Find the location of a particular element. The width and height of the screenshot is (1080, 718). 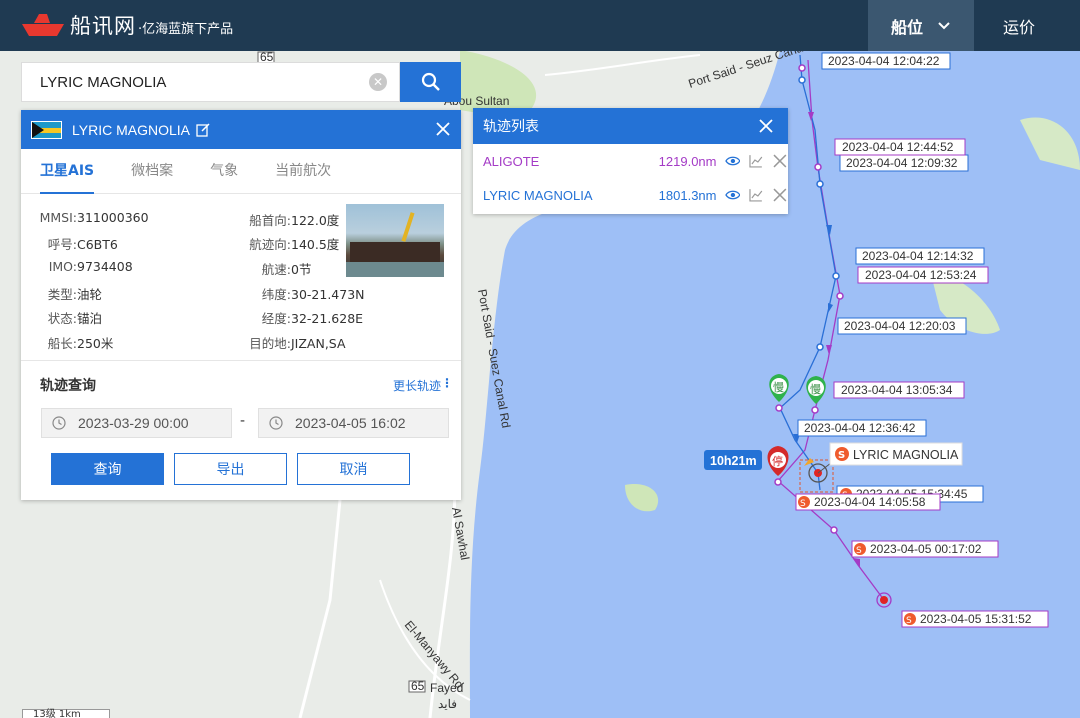

svg-text: 2023-04-04 12:09:32 is located at coordinates (902, 163).